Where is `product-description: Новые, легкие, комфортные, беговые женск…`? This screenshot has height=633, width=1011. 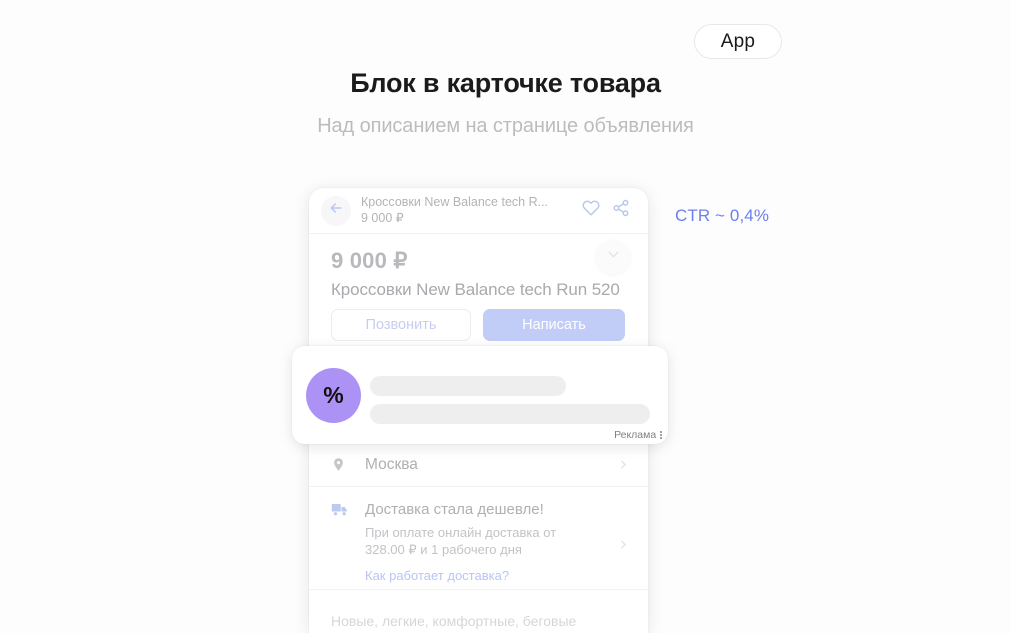
product-description: Новые, легкие, комфортные, беговые женск… is located at coordinates (454, 623).